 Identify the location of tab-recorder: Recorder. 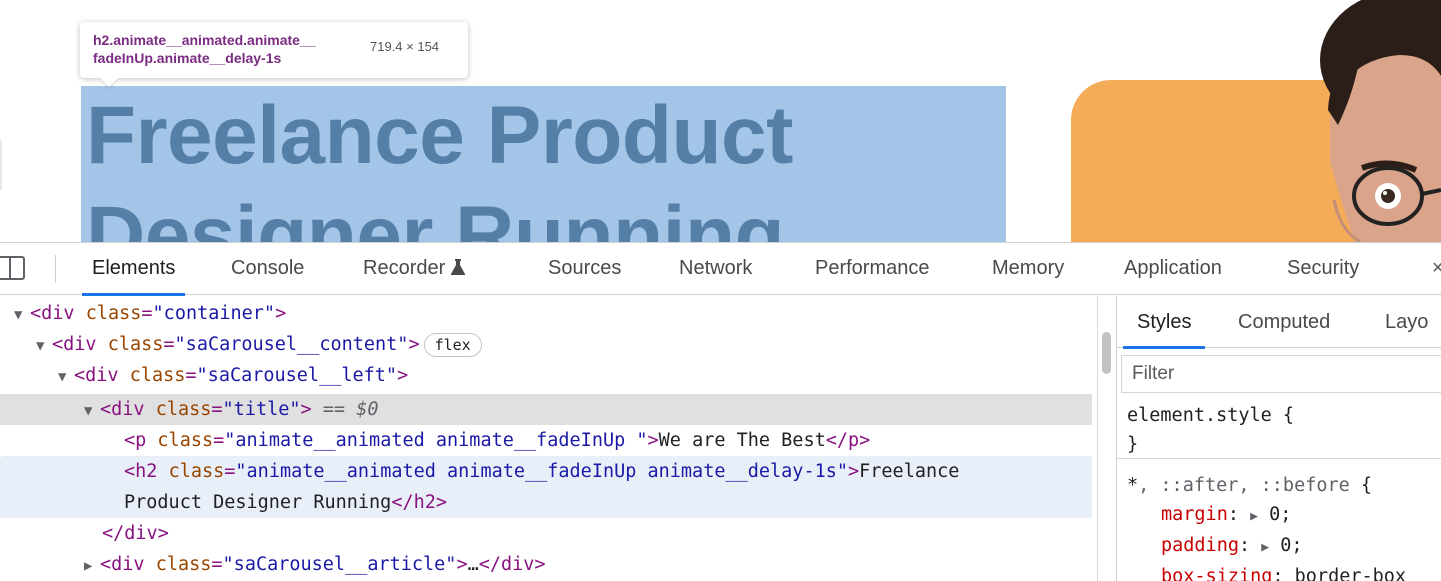
(414, 269).